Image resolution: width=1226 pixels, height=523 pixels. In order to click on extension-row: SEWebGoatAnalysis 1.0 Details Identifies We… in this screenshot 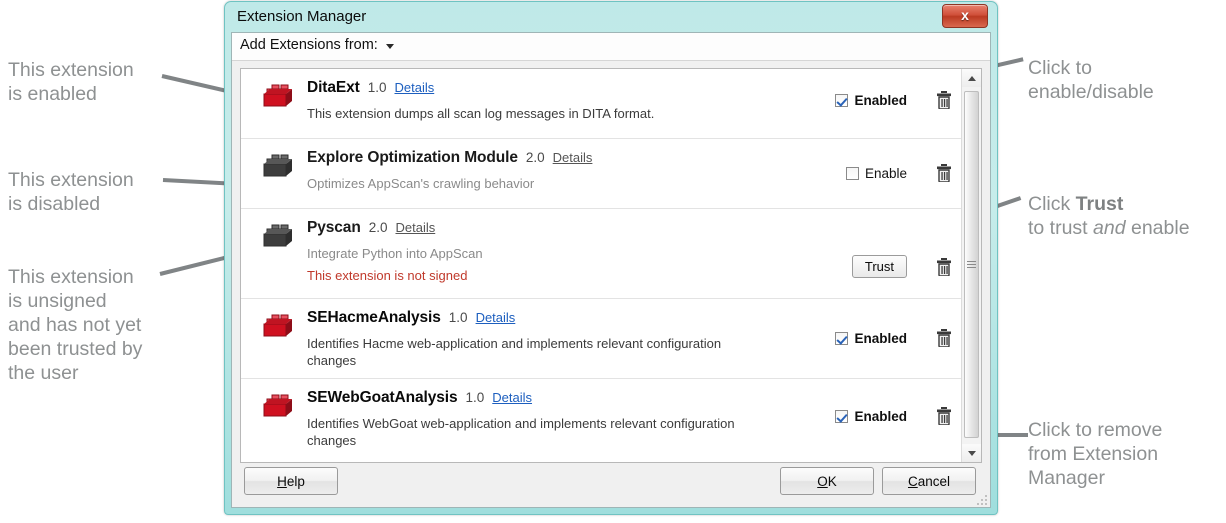, I will do `click(601, 417)`.